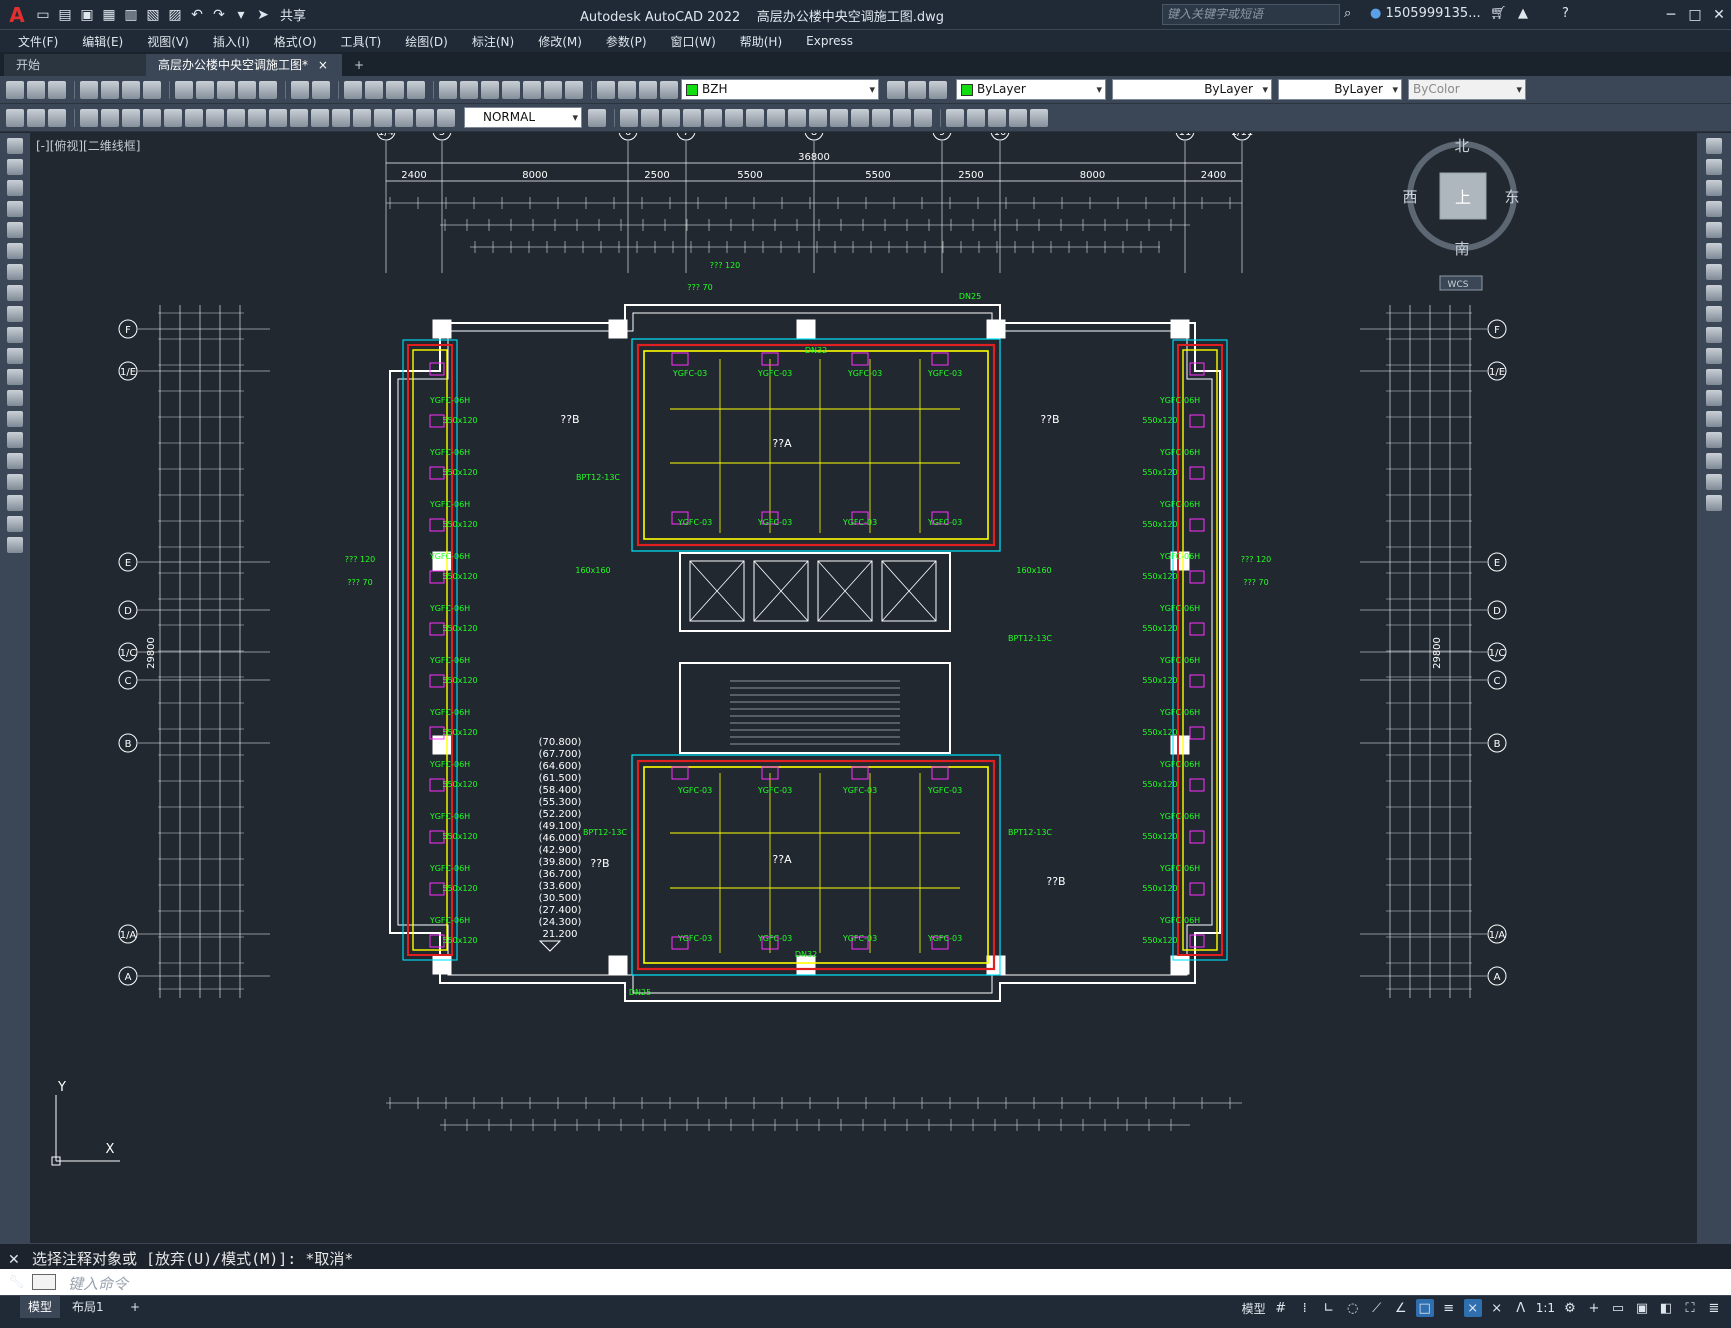 The height and width of the screenshot is (1328, 1731). I want to click on attach-icon, so click(976, 117).